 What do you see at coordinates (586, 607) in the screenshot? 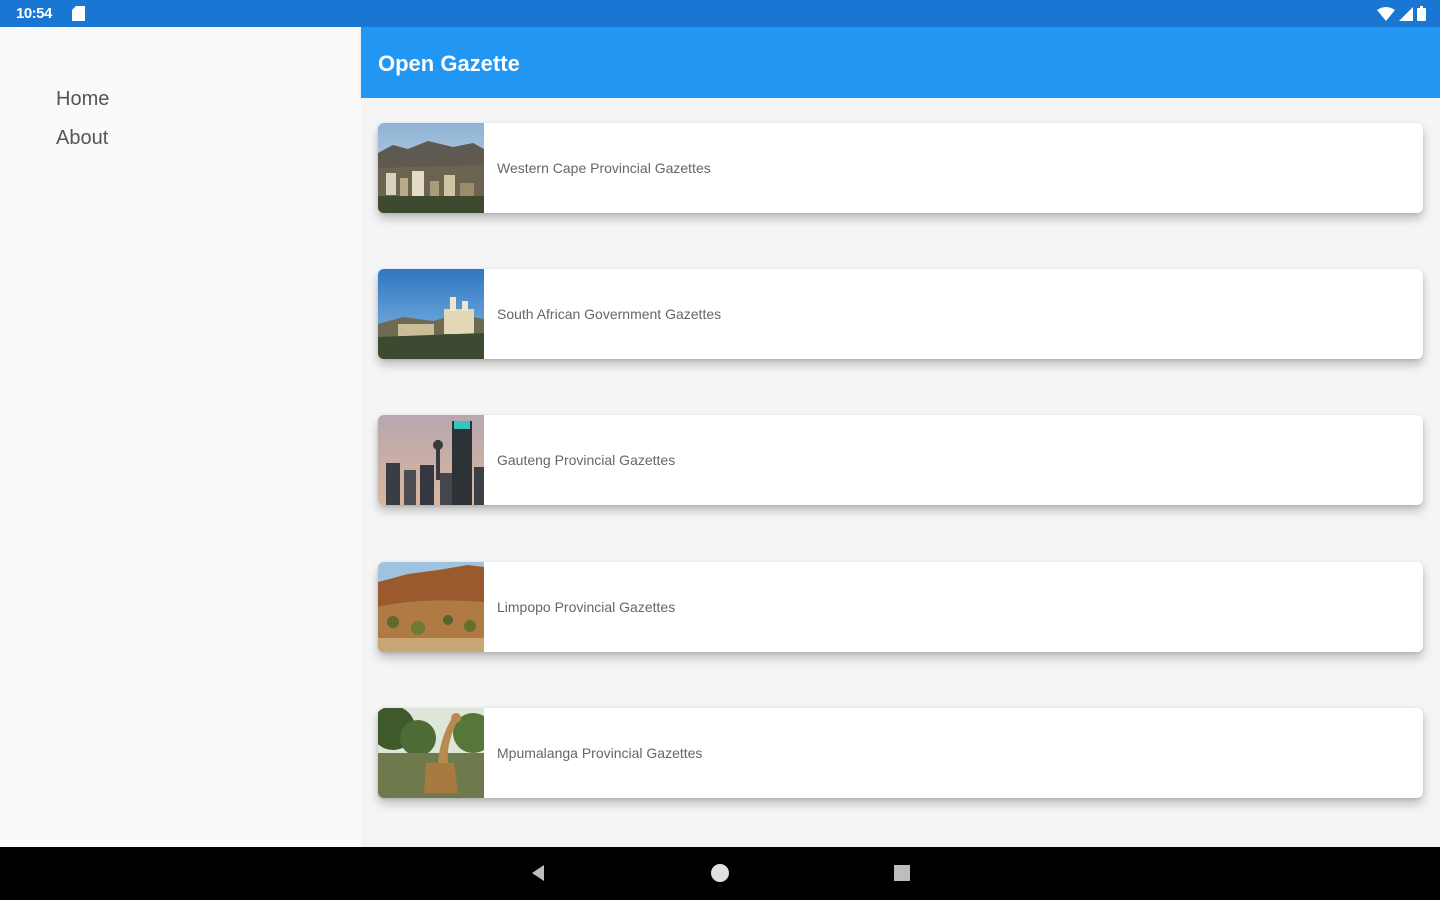
I see `gazette-card-label: Limpopo Provincial Gazettes` at bounding box center [586, 607].